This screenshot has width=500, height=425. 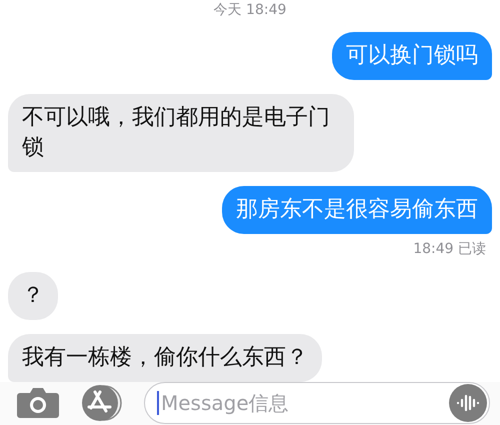 What do you see at coordinates (468, 403) in the screenshot?
I see `audio-wave-icon` at bounding box center [468, 403].